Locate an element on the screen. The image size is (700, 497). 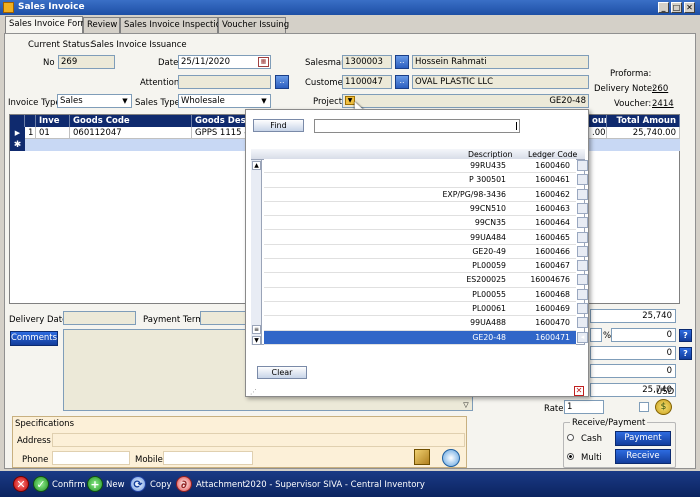
rate-checkbox is located at coordinates (644, 407).